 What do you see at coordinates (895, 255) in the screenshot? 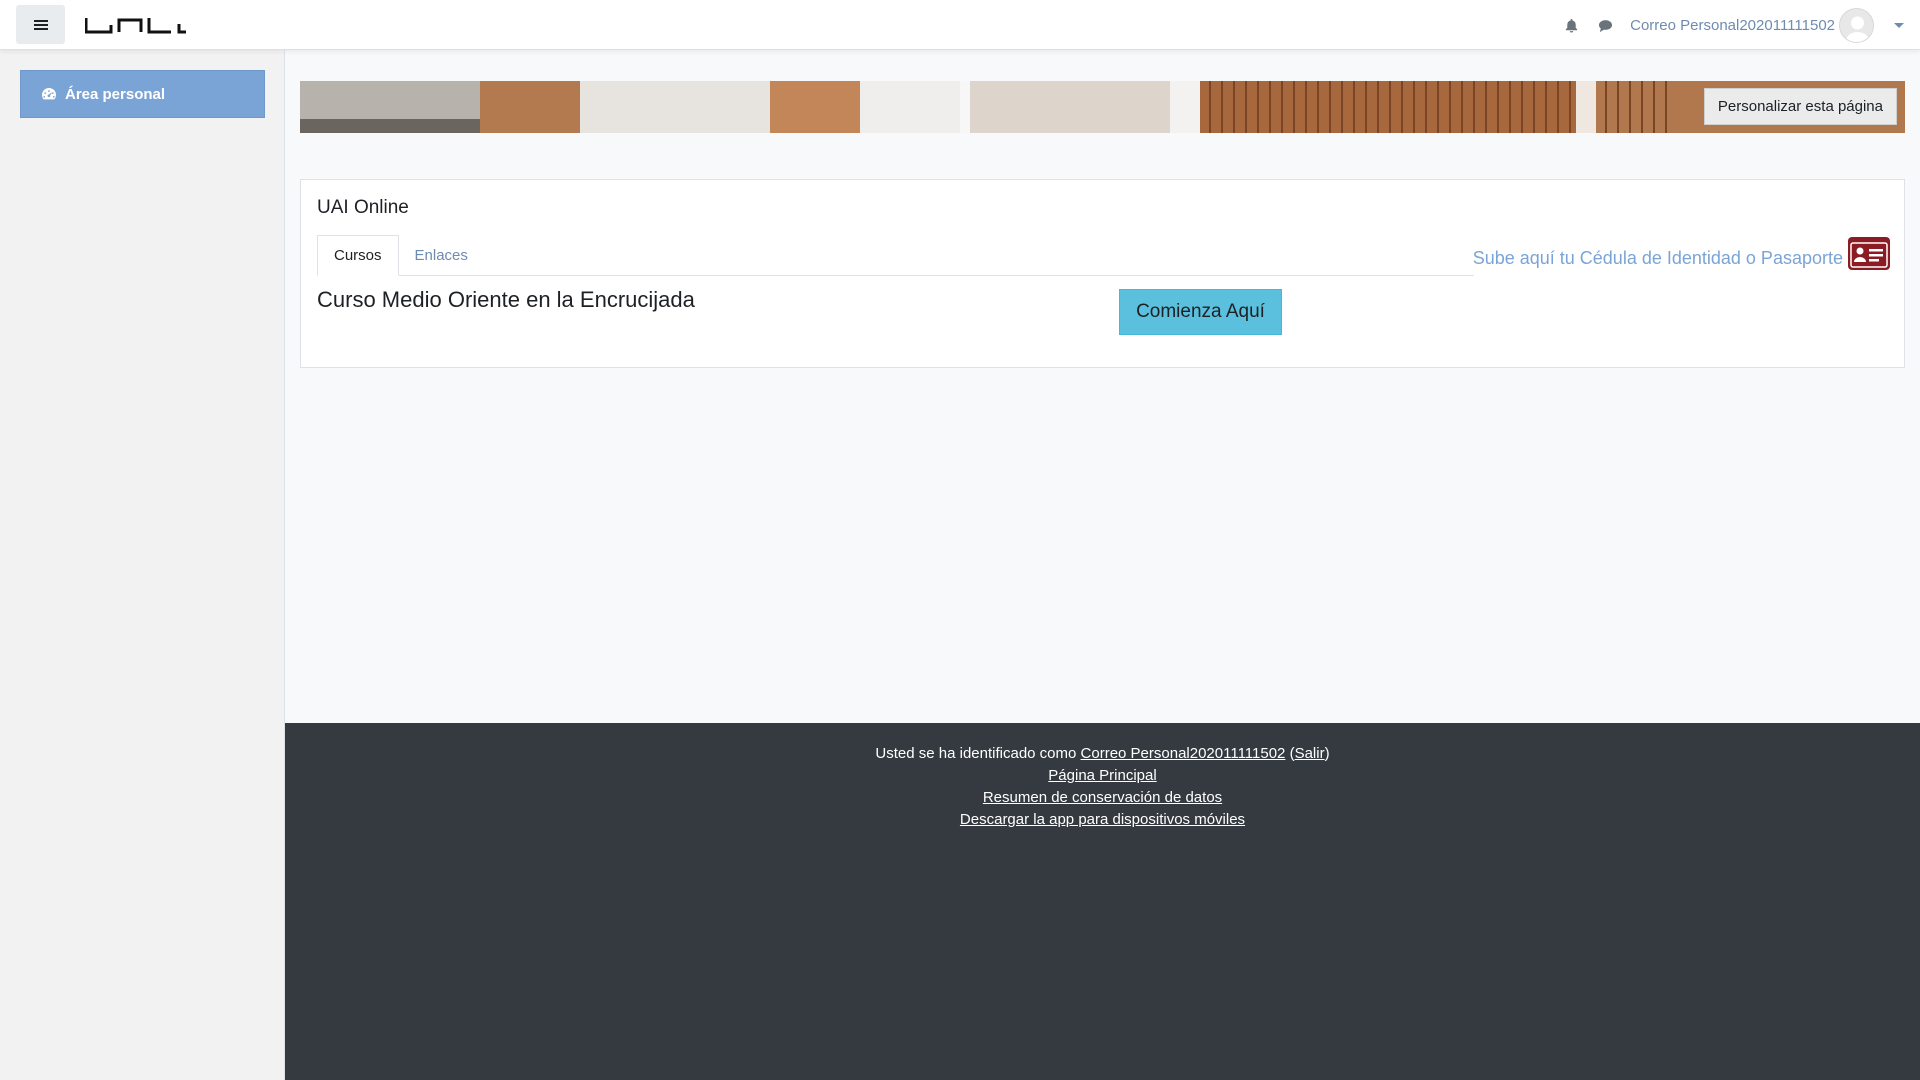
I see `tab-list: Cursos Enlaces` at bounding box center [895, 255].